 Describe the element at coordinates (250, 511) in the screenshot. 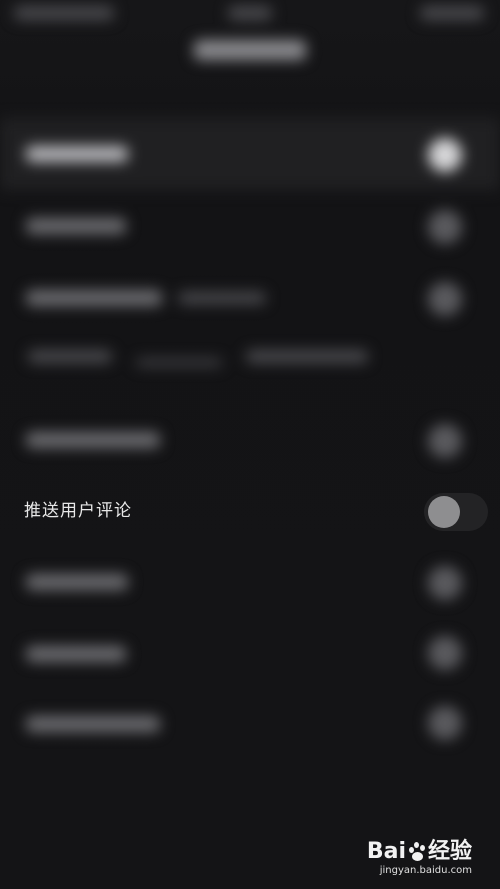

I see `push-user-comments-row: 推送用户评论` at that location.